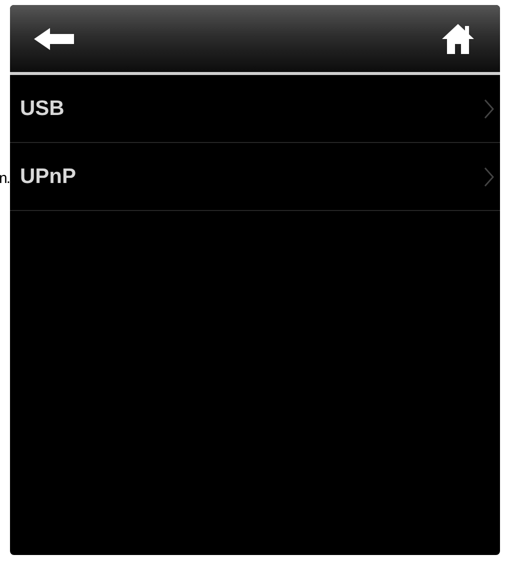  What do you see at coordinates (255, 109) in the screenshot?
I see `menu-item: USB` at bounding box center [255, 109].